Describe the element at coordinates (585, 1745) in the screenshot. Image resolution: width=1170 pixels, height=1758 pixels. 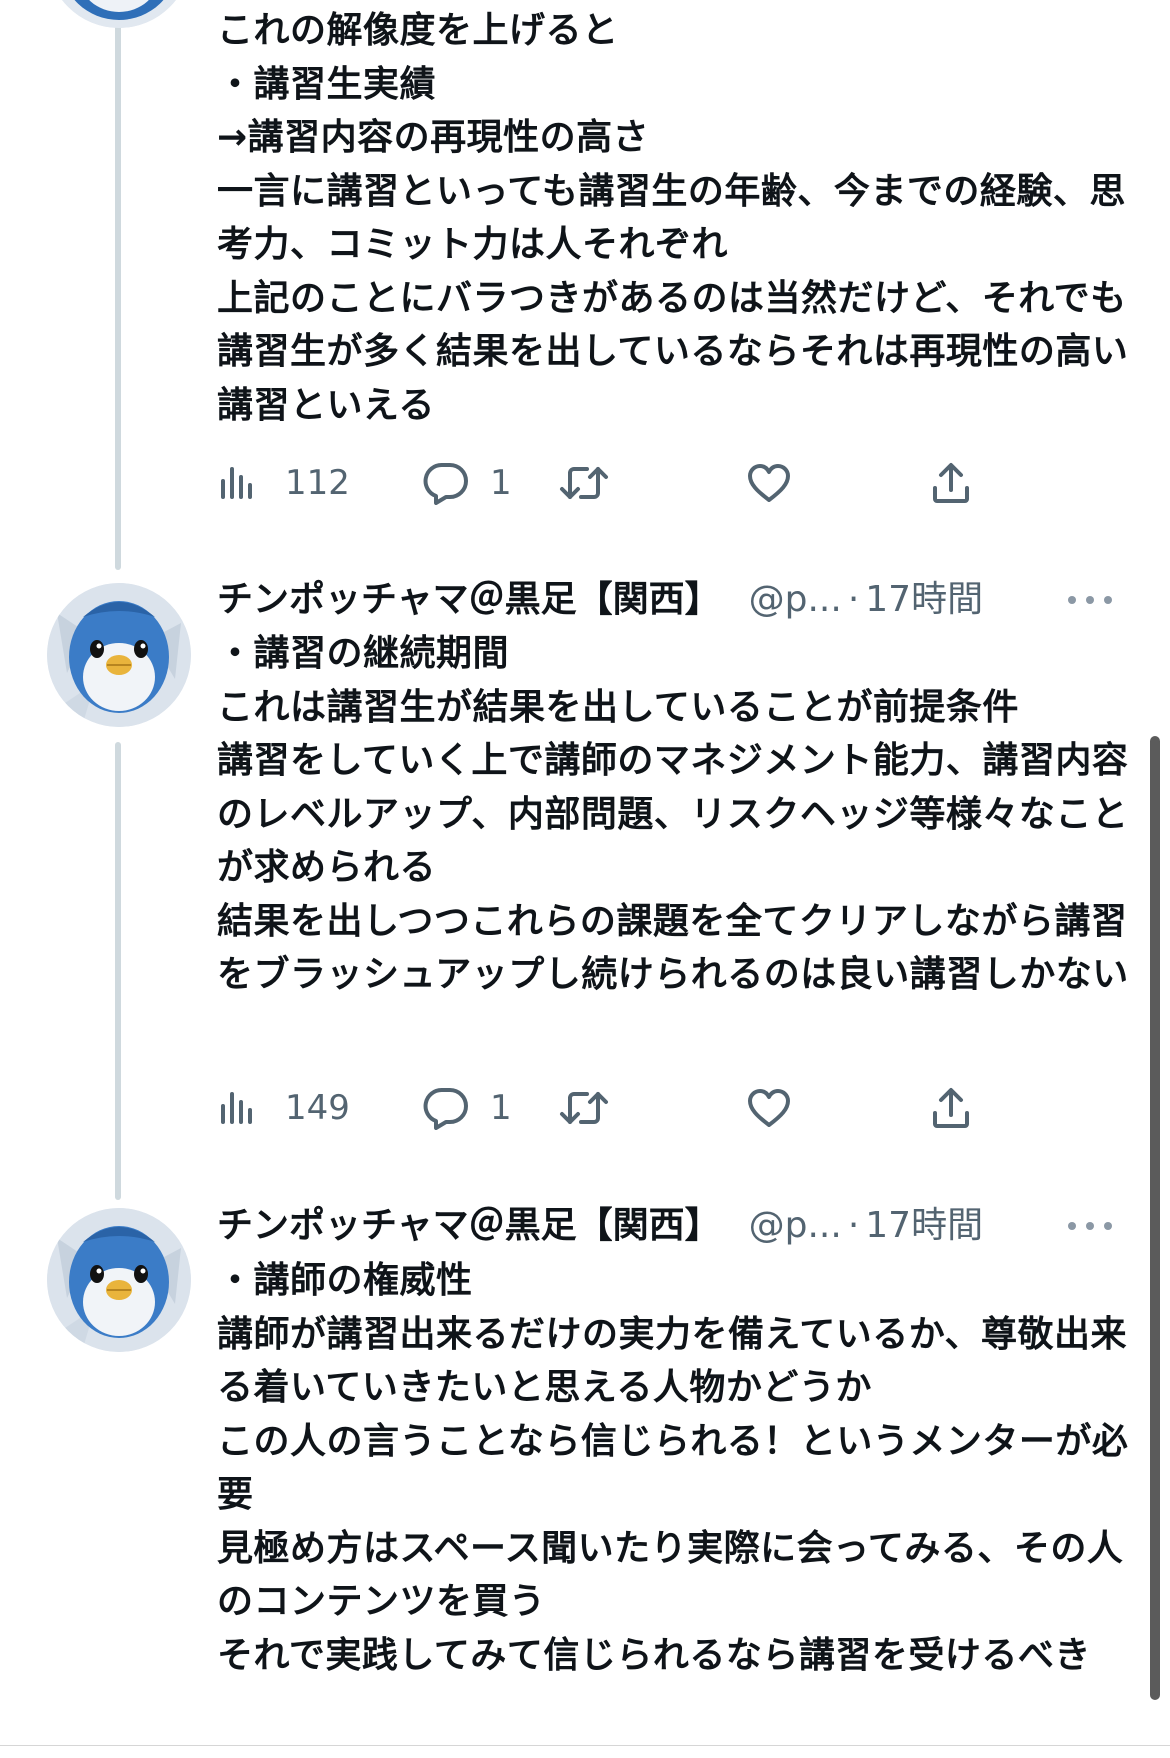
I see `divider` at that location.